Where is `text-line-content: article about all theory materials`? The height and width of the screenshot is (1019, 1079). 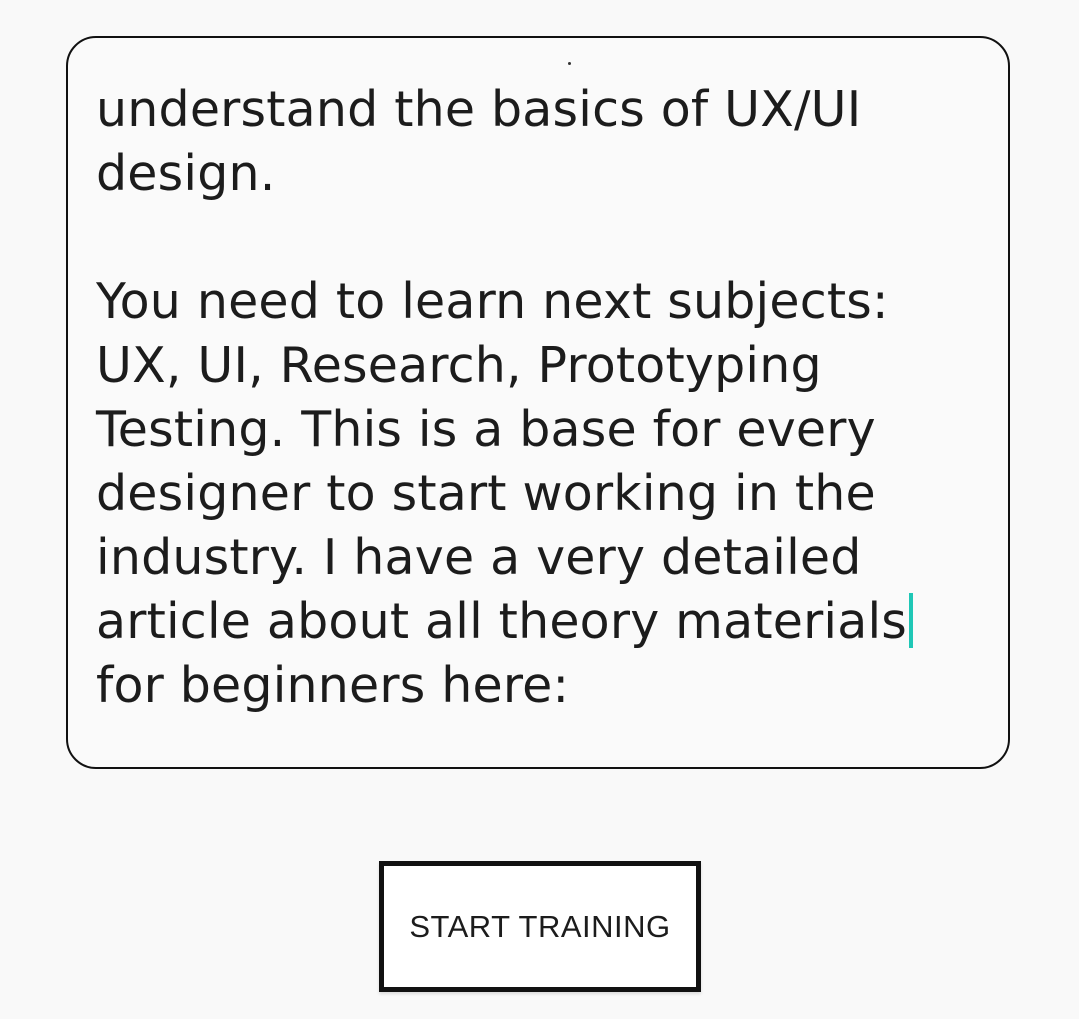 text-line-content: article about all theory materials is located at coordinates (502, 621).